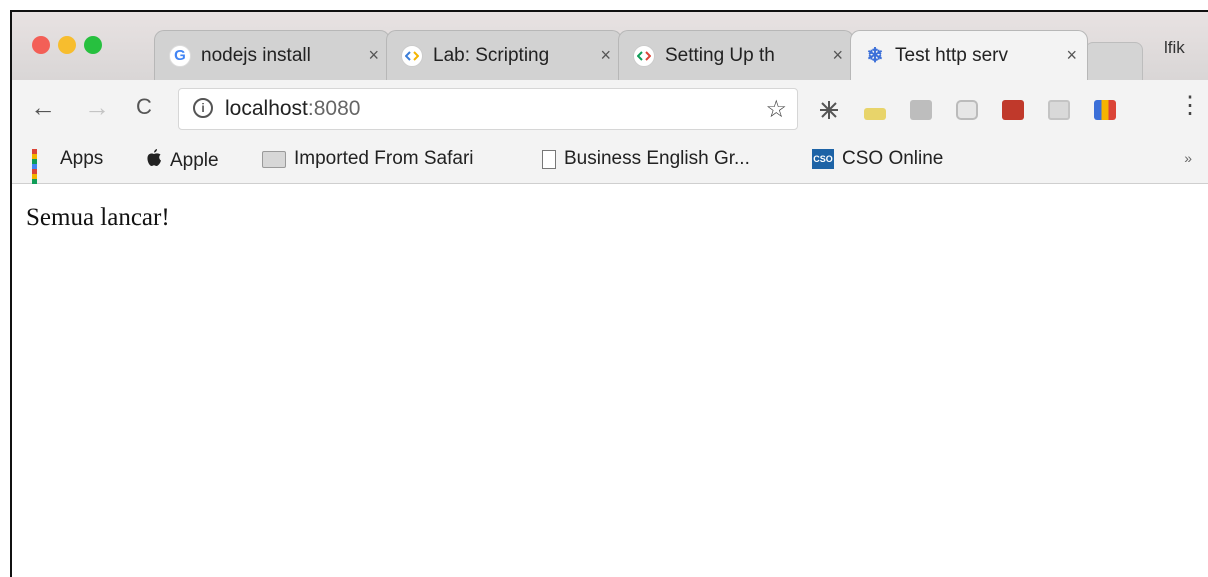  What do you see at coordinates (1190, 106) in the screenshot?
I see `menu-dots-icon: ⋮` at bounding box center [1190, 106].